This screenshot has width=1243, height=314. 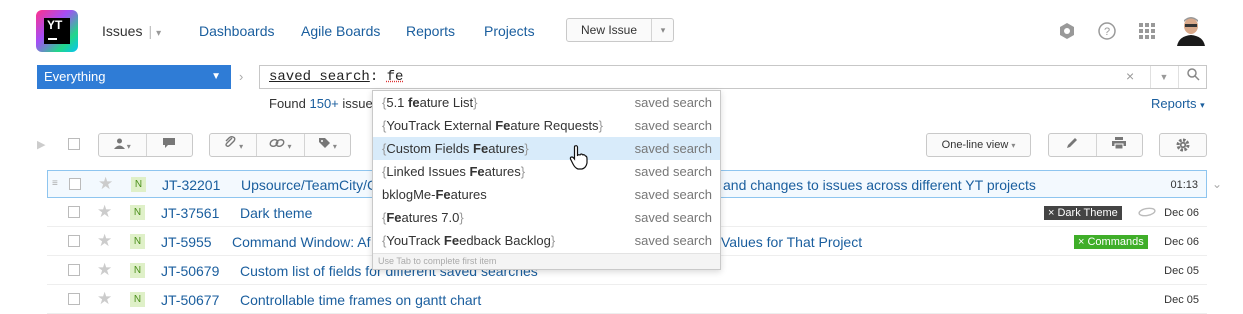 What do you see at coordinates (57, 31) in the screenshot?
I see `youtrack-logo: YT` at bounding box center [57, 31].